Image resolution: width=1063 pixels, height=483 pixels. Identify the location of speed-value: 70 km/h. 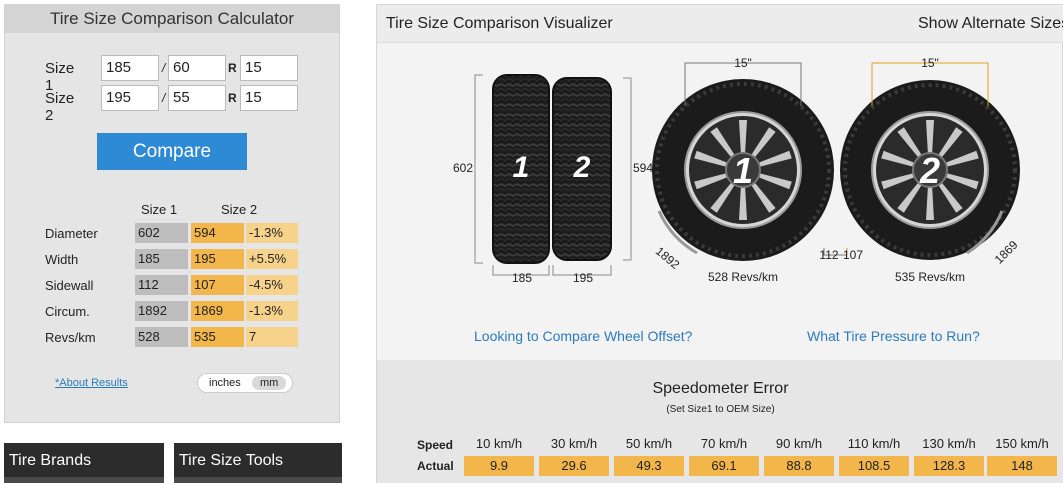
(724, 443).